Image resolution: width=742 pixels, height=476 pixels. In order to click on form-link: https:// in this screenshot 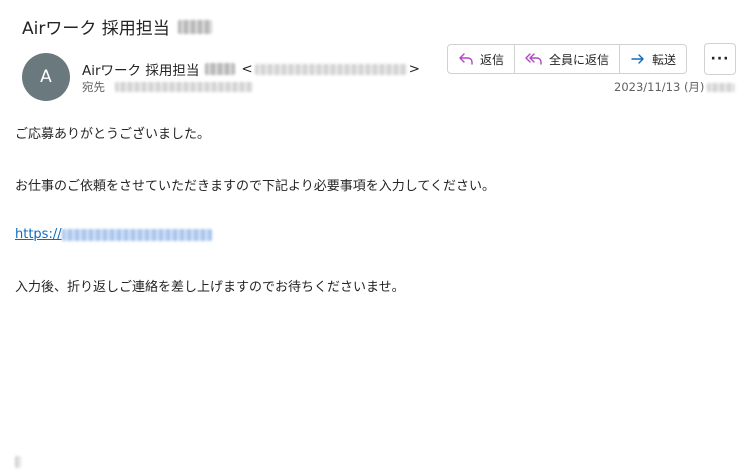, I will do `click(113, 234)`.